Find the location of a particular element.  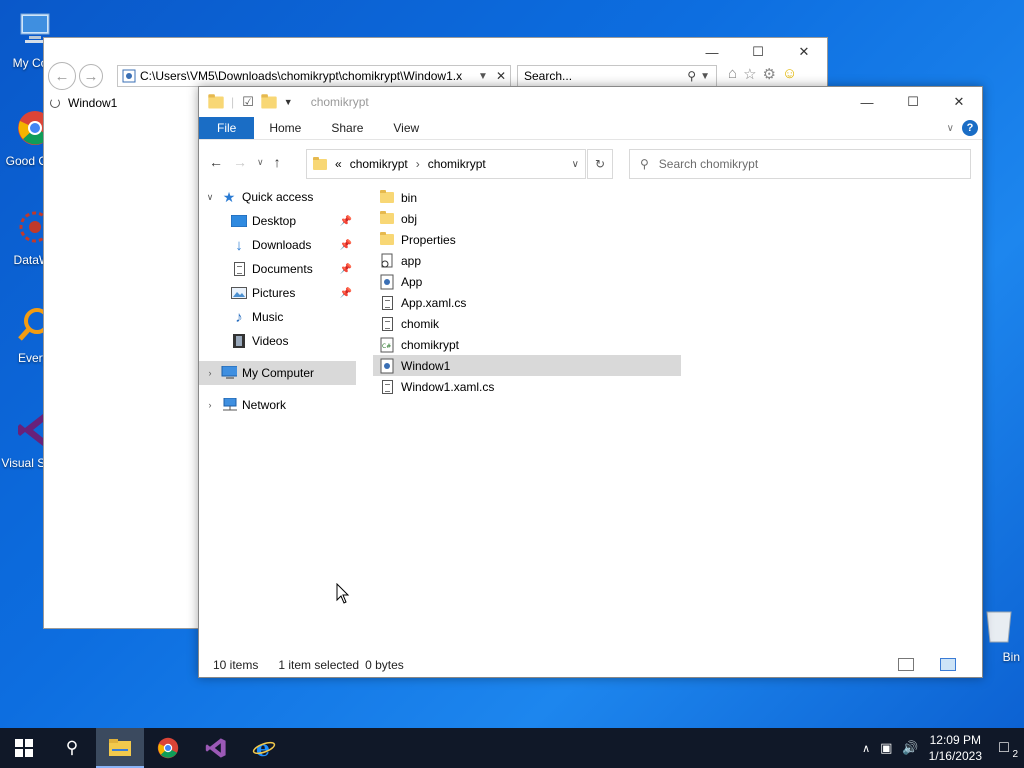

back-arrow-icon: ← is located at coordinates (216, 162).